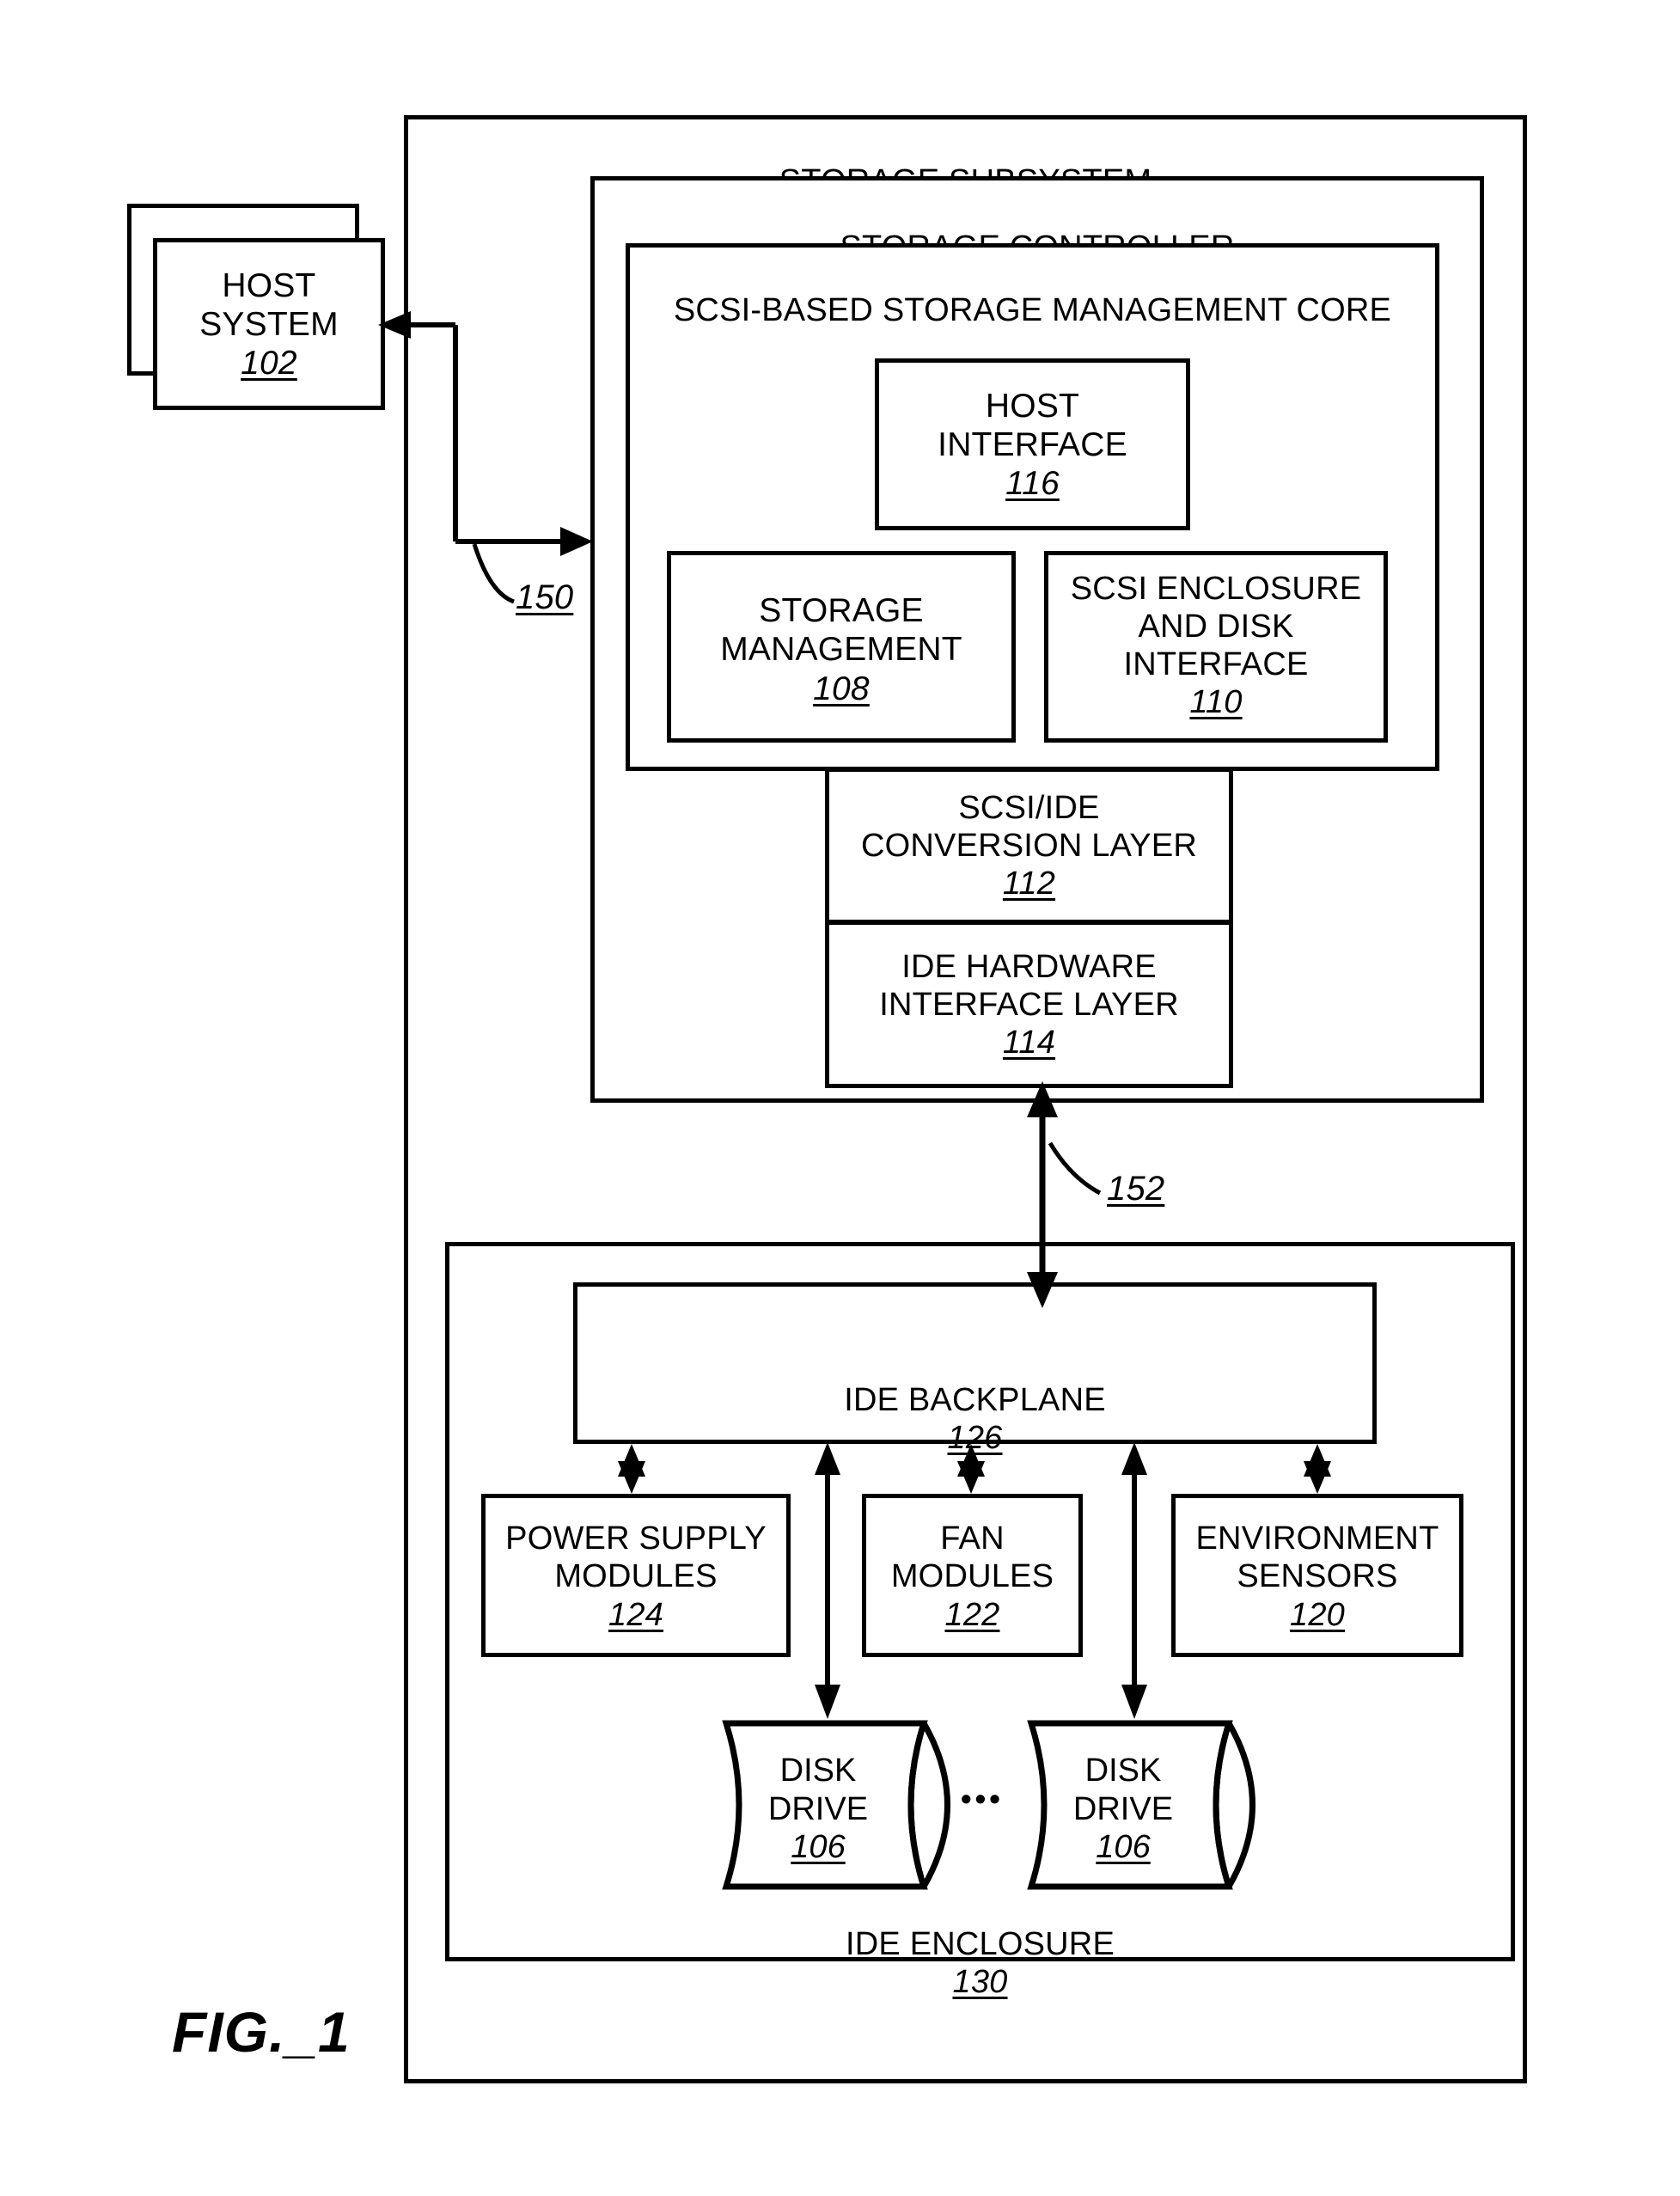 Image resolution: width=1680 pixels, height=2196 pixels. I want to click on disk-drive-right-line2: DRIVE, so click(1123, 1809).